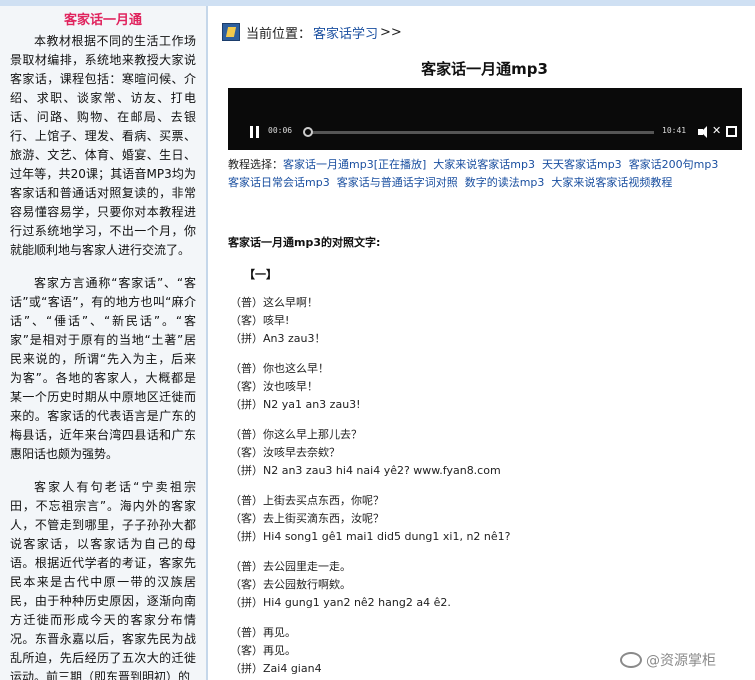 This screenshot has width=755, height=680. Describe the element at coordinates (255, 164) in the screenshot. I see `tutorial-label: 教程选择：` at that location.